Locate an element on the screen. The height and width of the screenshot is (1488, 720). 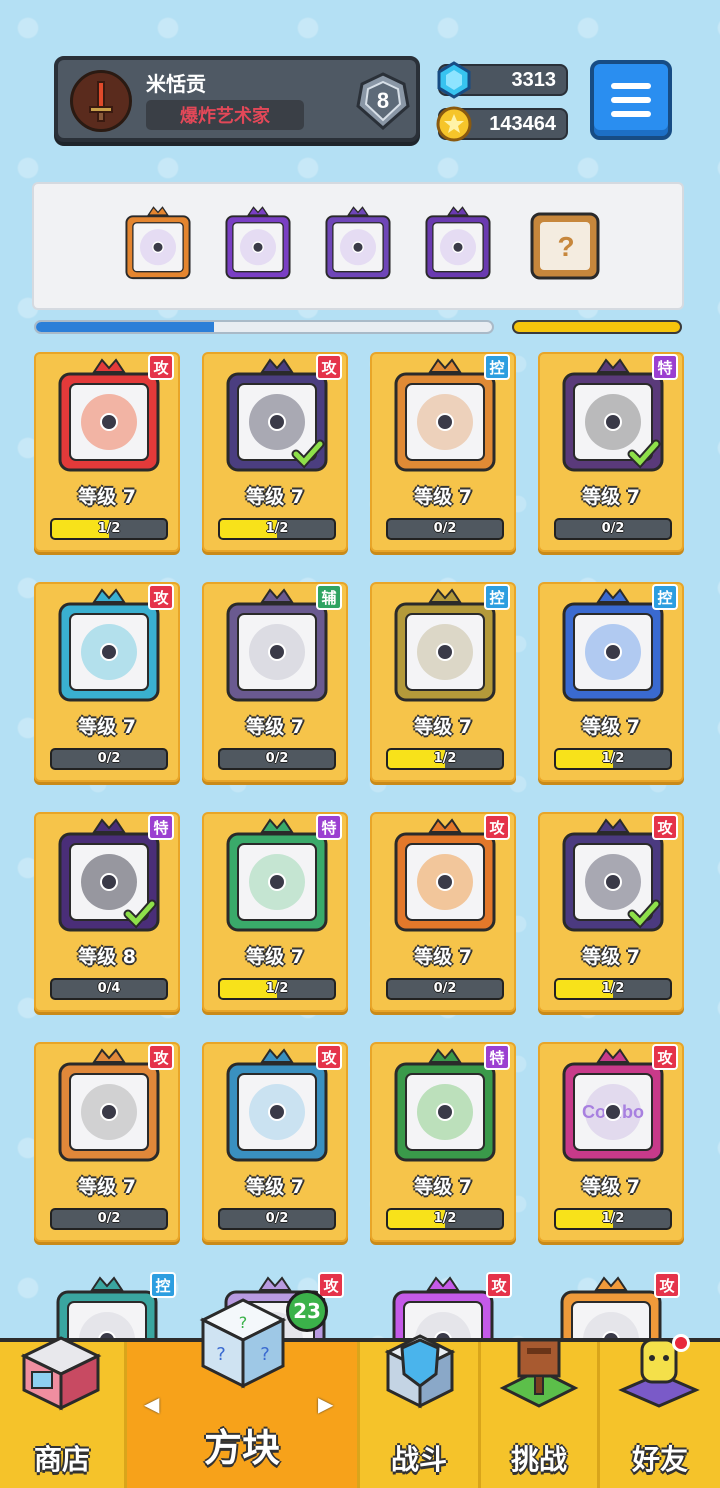
deck-progress-fill is located at coordinates (125, 327).